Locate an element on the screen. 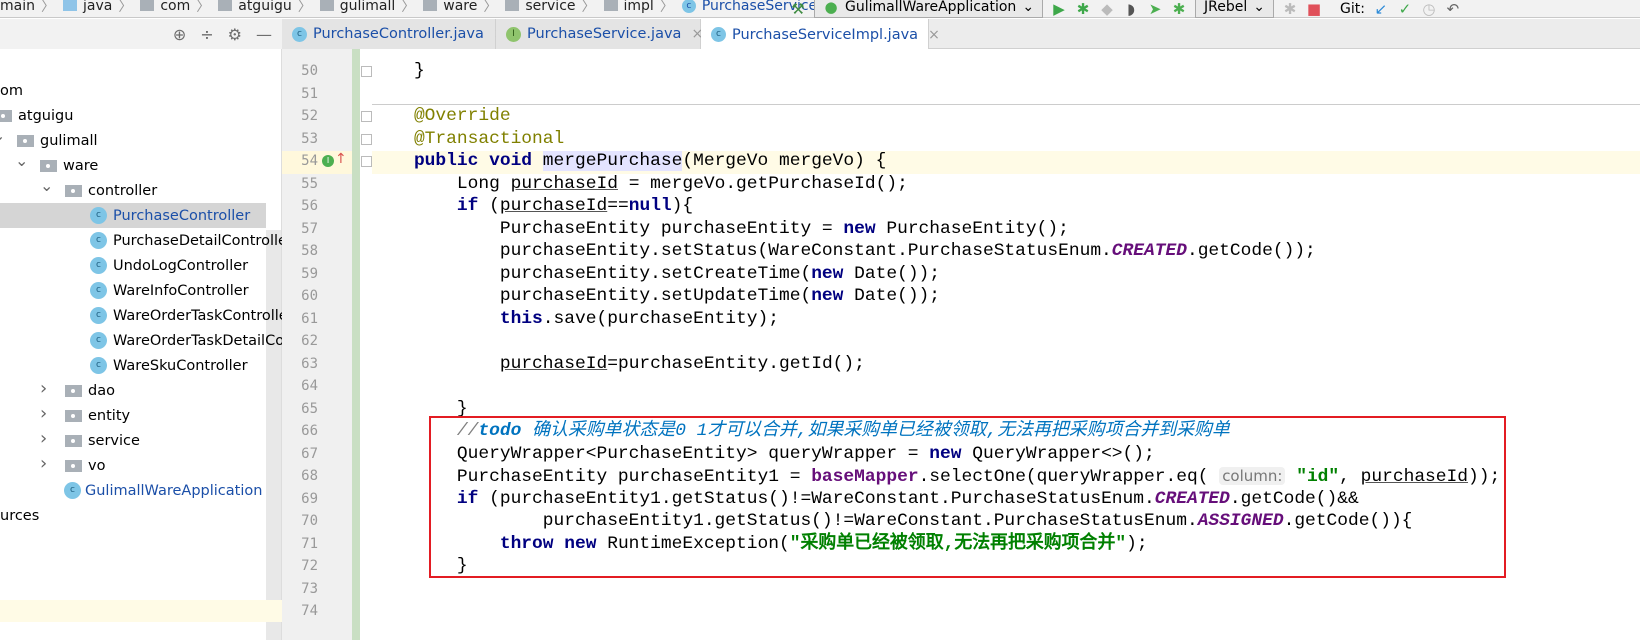 The height and width of the screenshot is (640, 1640). close-icon: × is located at coordinates (934, 35).